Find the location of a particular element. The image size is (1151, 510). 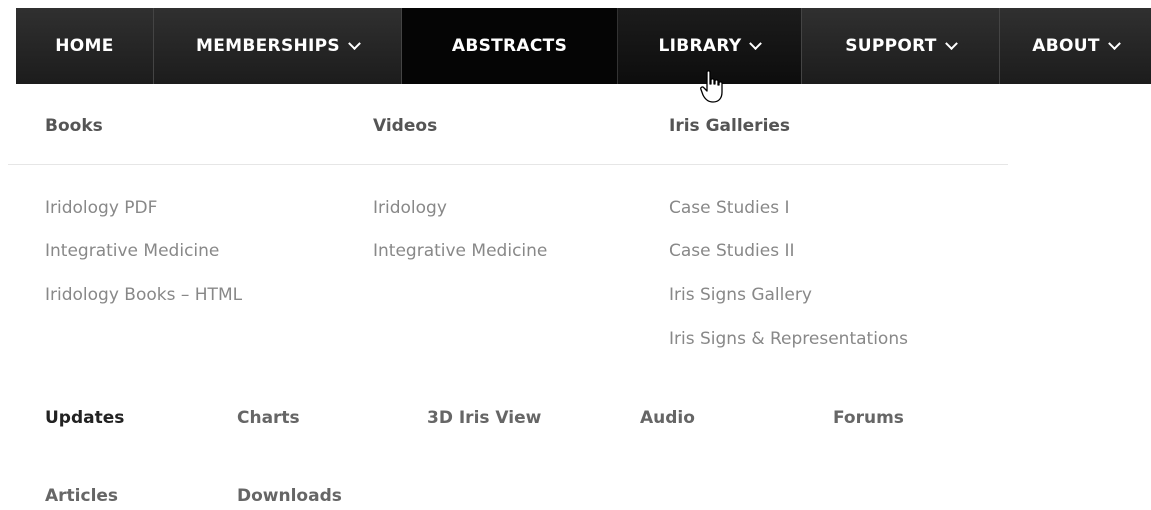

nav-home: HOME is located at coordinates (85, 46).